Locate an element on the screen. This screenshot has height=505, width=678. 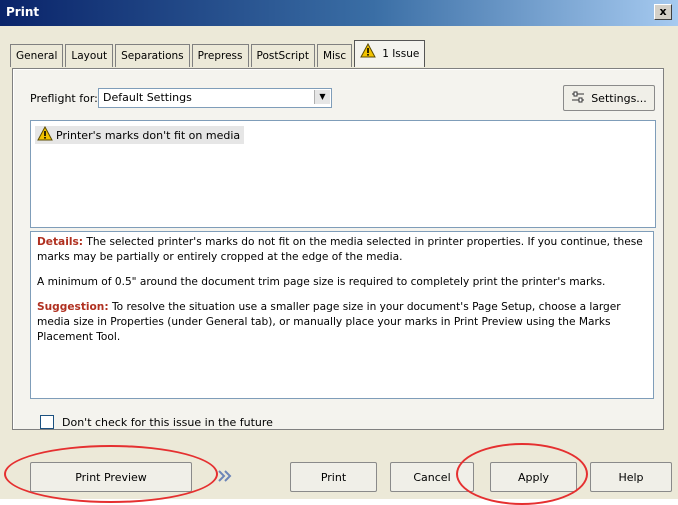
tab-layout: Layout is located at coordinates (89, 55).